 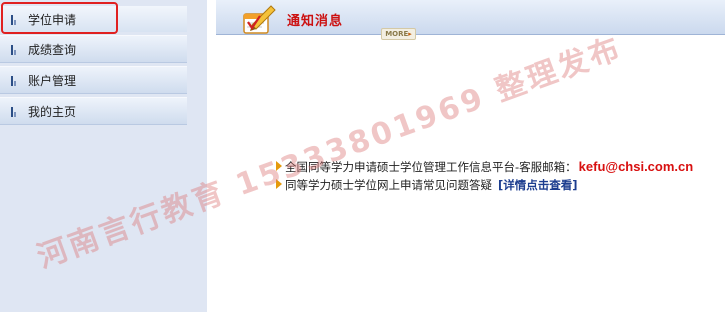 What do you see at coordinates (52, 111) in the screenshot?
I see `sidebar-item-label: 我的主页` at bounding box center [52, 111].